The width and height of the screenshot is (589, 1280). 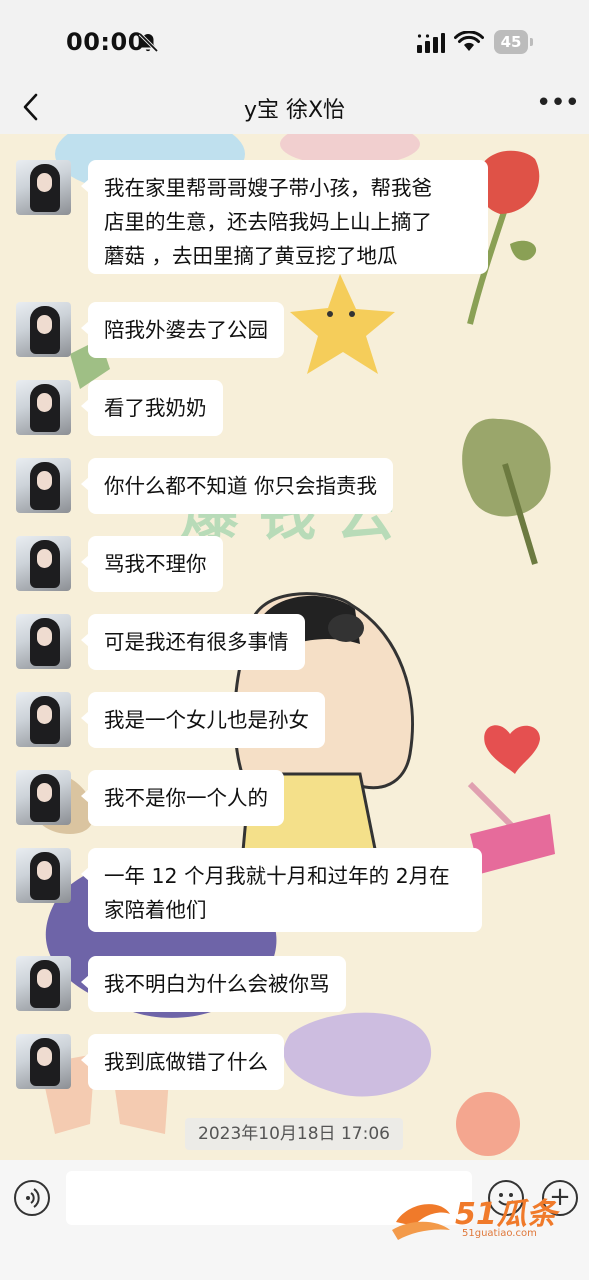 What do you see at coordinates (182, 798) in the screenshot?
I see `message-bubble: 我不是你一个人的` at bounding box center [182, 798].